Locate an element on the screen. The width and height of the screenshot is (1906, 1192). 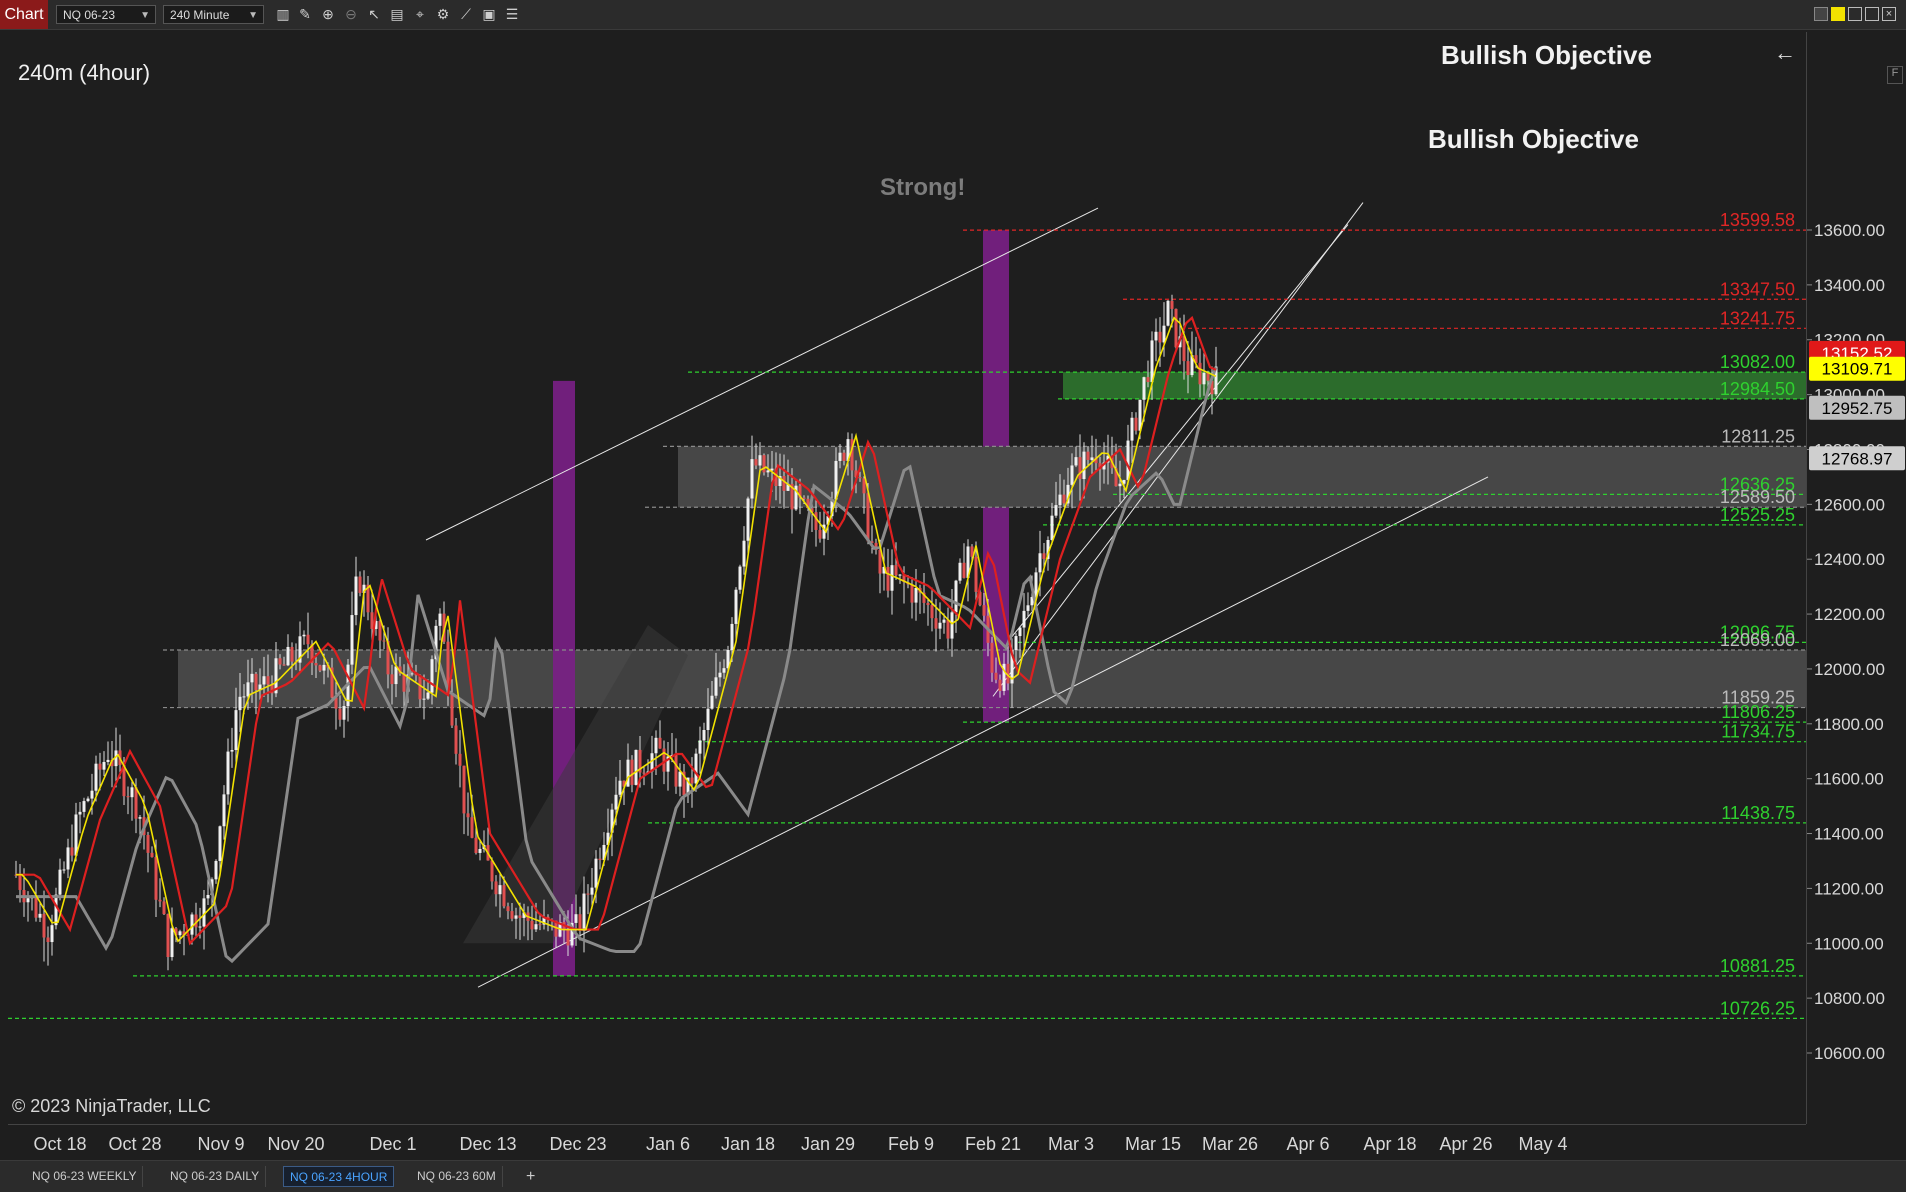
strategies-icon: ⟋ is located at coordinates (466, 14).